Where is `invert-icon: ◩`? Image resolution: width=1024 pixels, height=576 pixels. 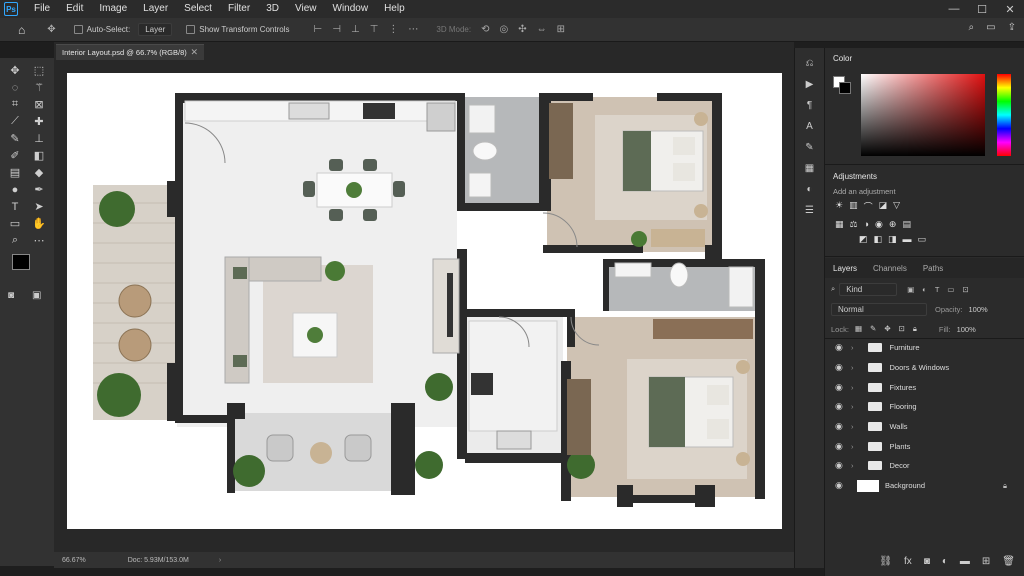 invert-icon: ◩ is located at coordinates (863, 239).